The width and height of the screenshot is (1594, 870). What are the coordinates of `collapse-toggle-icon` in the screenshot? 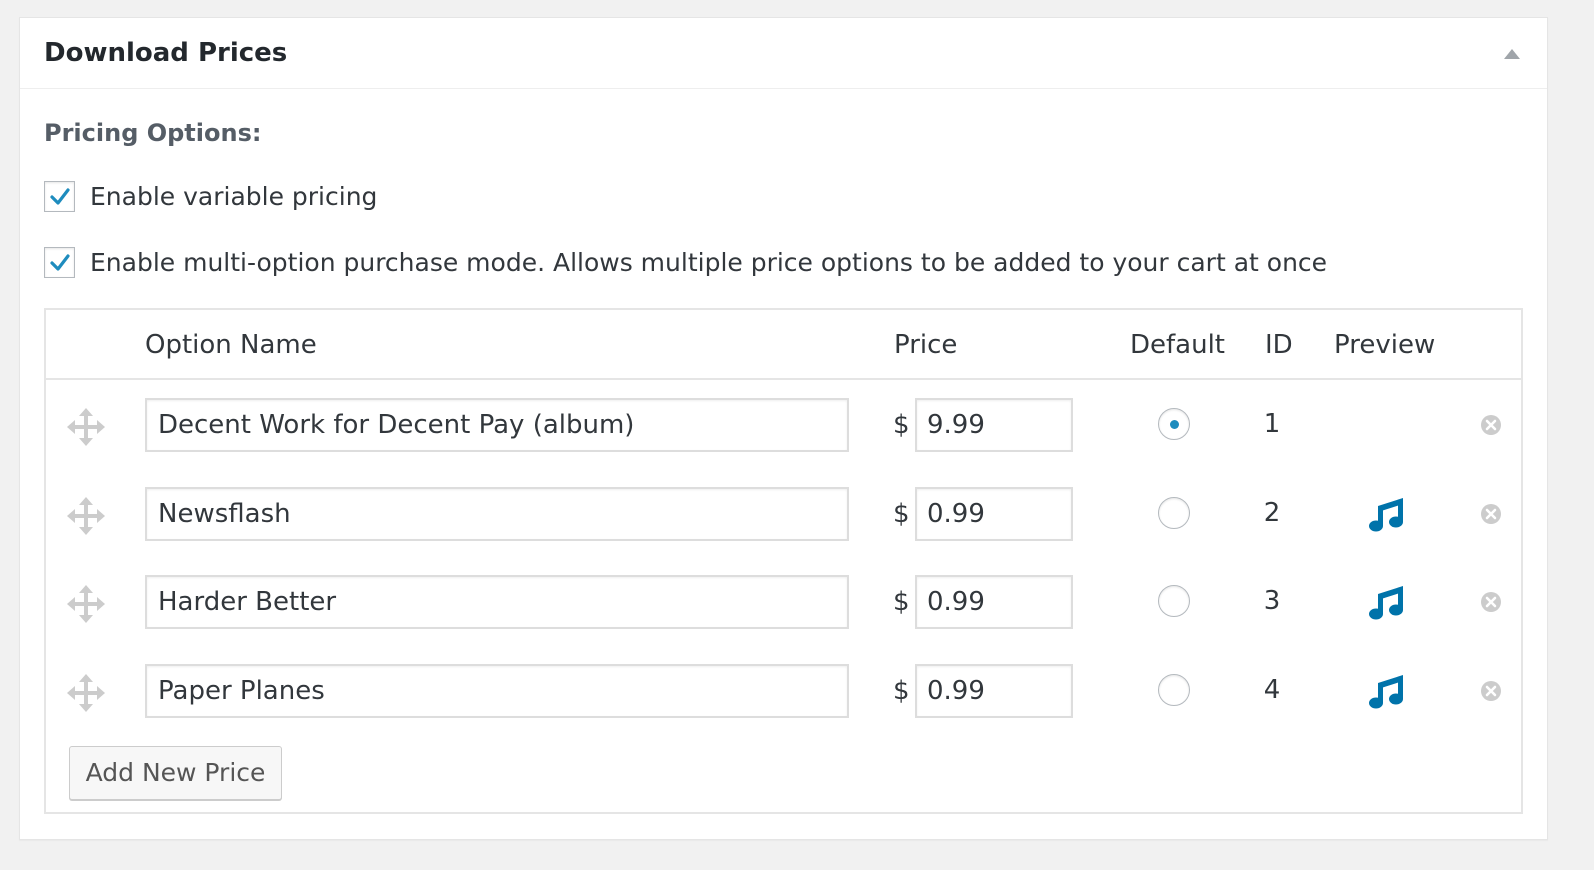 It's located at (1512, 54).